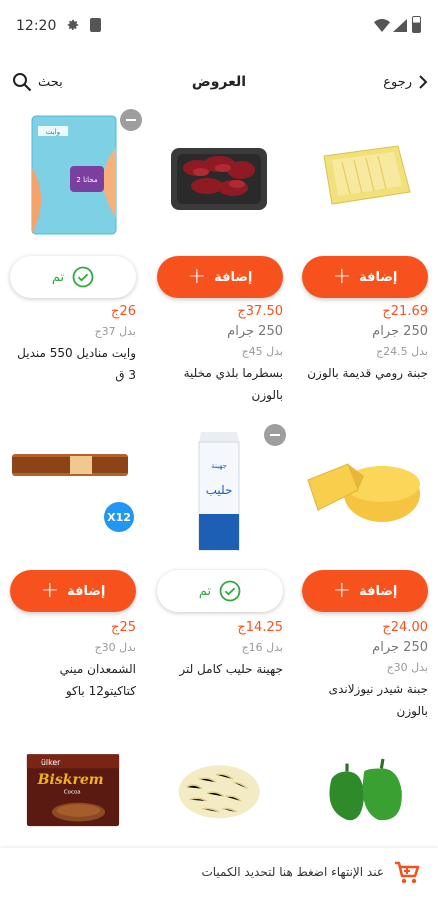 This screenshot has height=900, width=438. Describe the element at coordinates (367, 373) in the screenshot. I see `product-name: جبنة رومي قديمة بالوزن` at that location.